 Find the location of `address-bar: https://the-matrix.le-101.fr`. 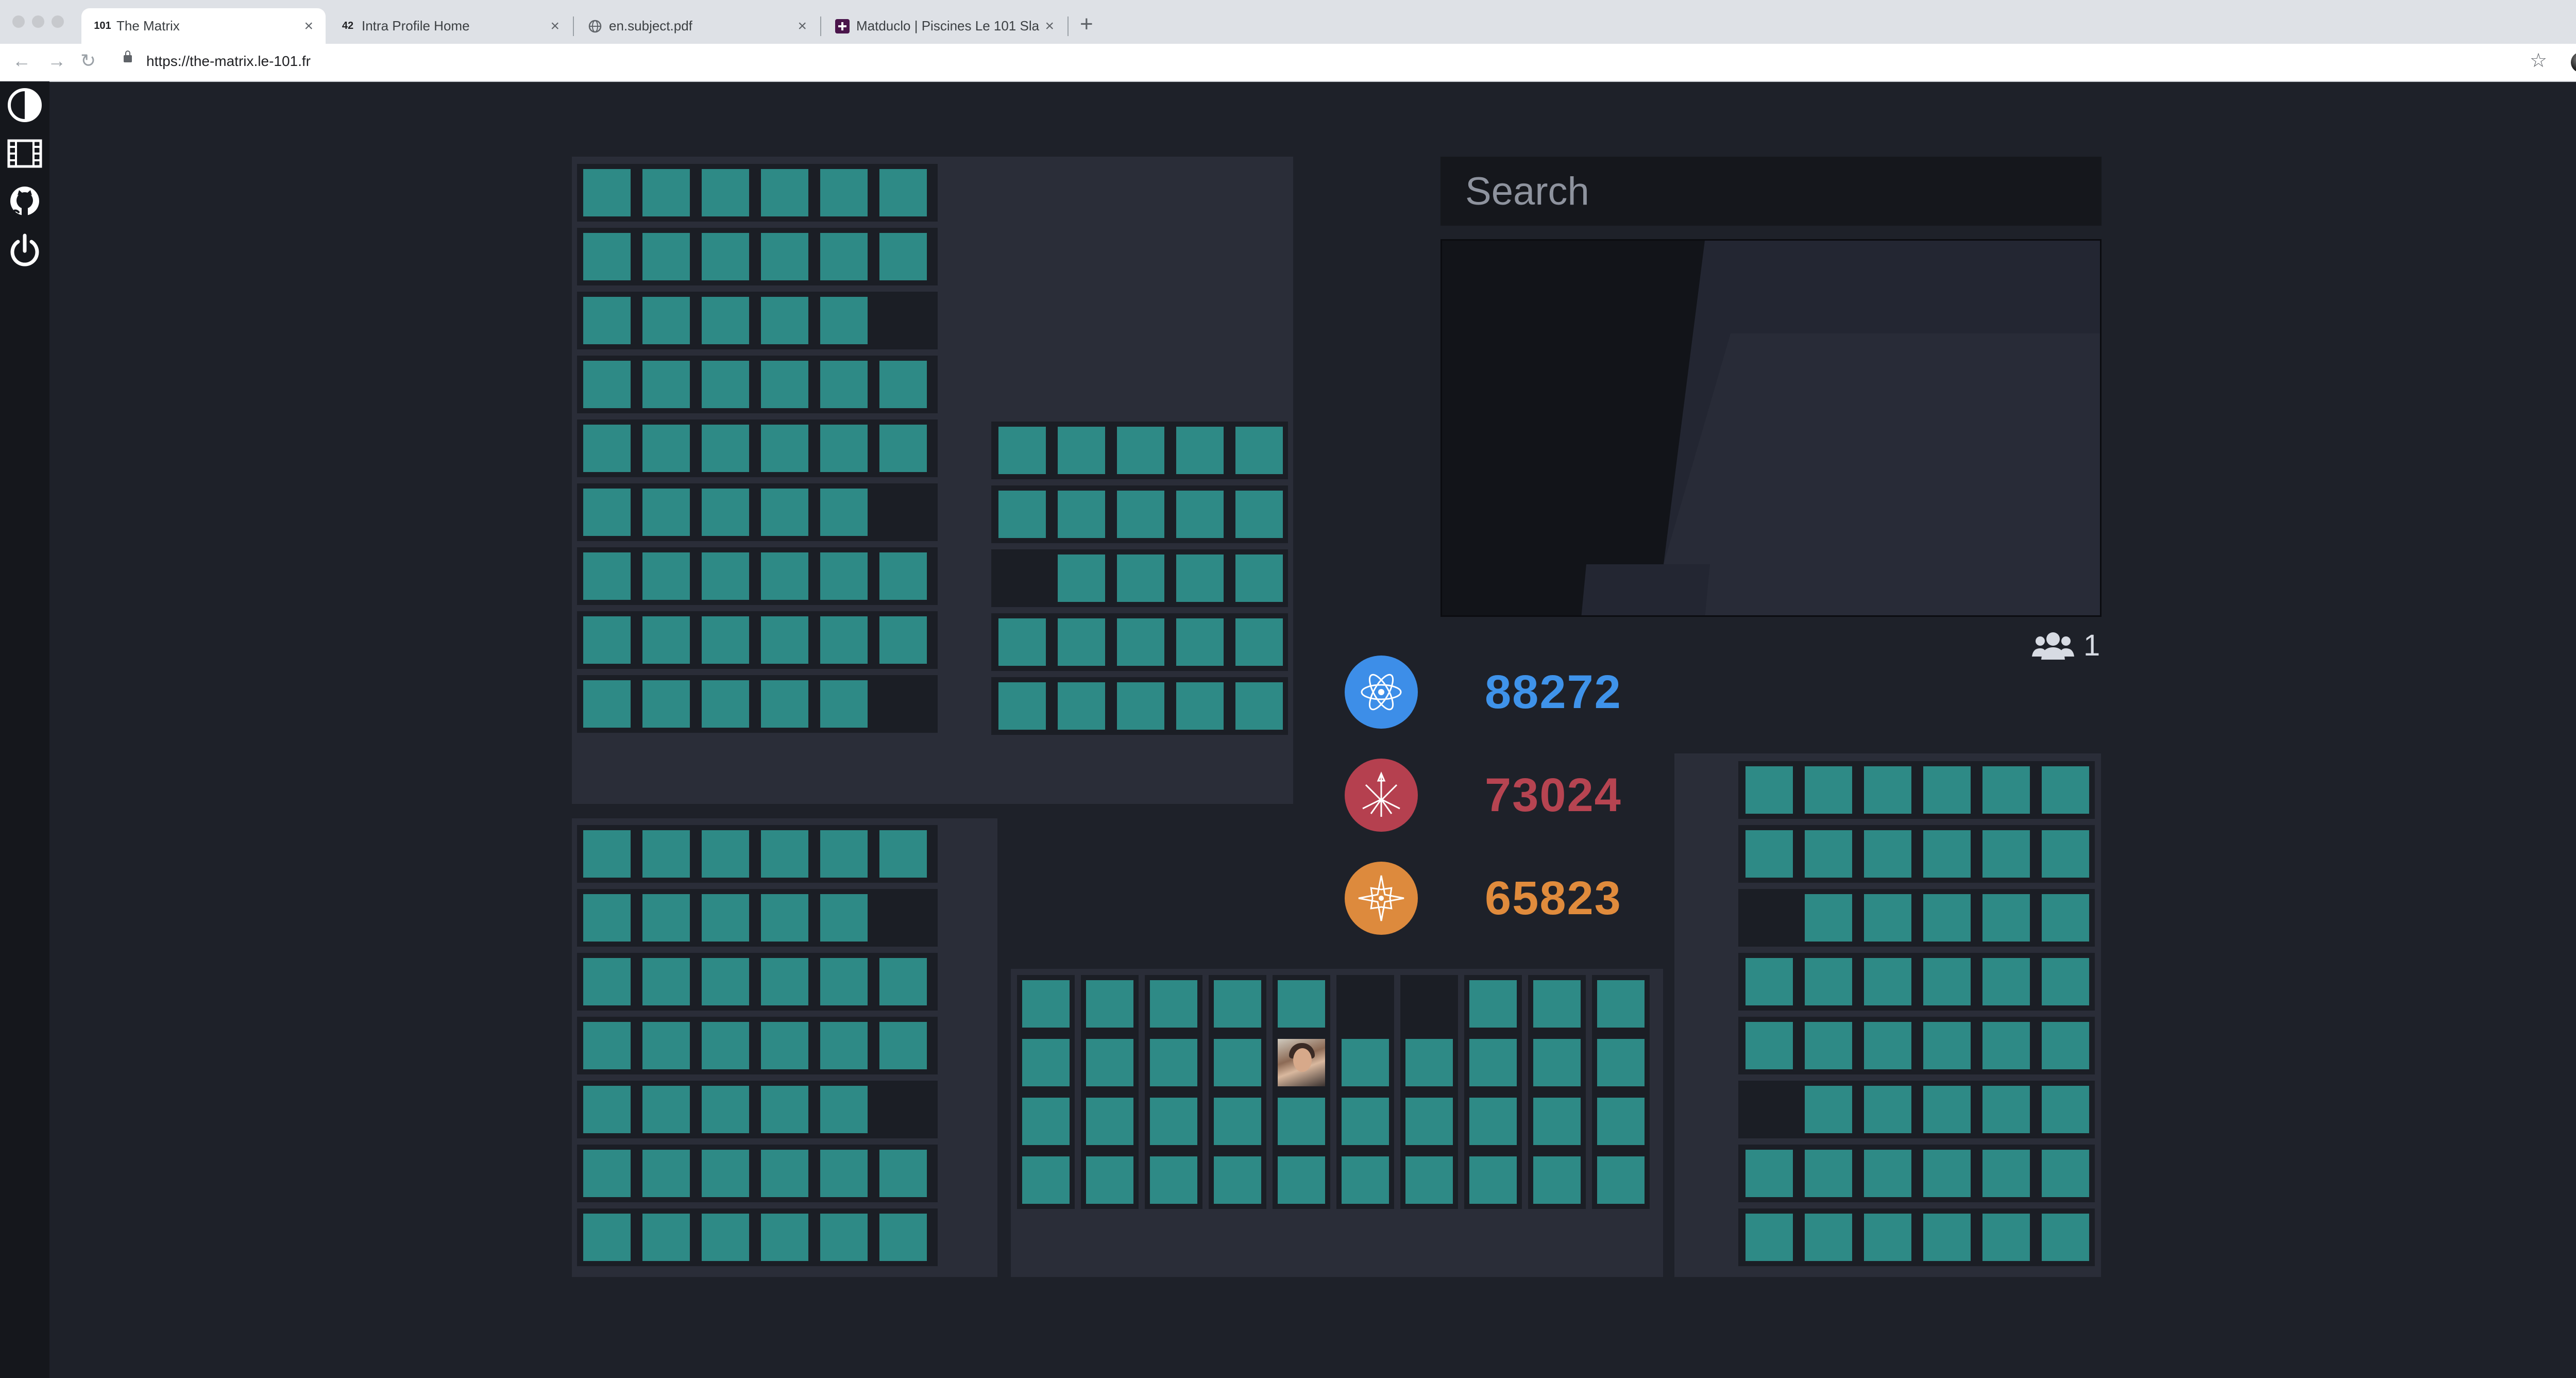

address-bar: https://the-matrix.le-101.fr is located at coordinates (228, 61).